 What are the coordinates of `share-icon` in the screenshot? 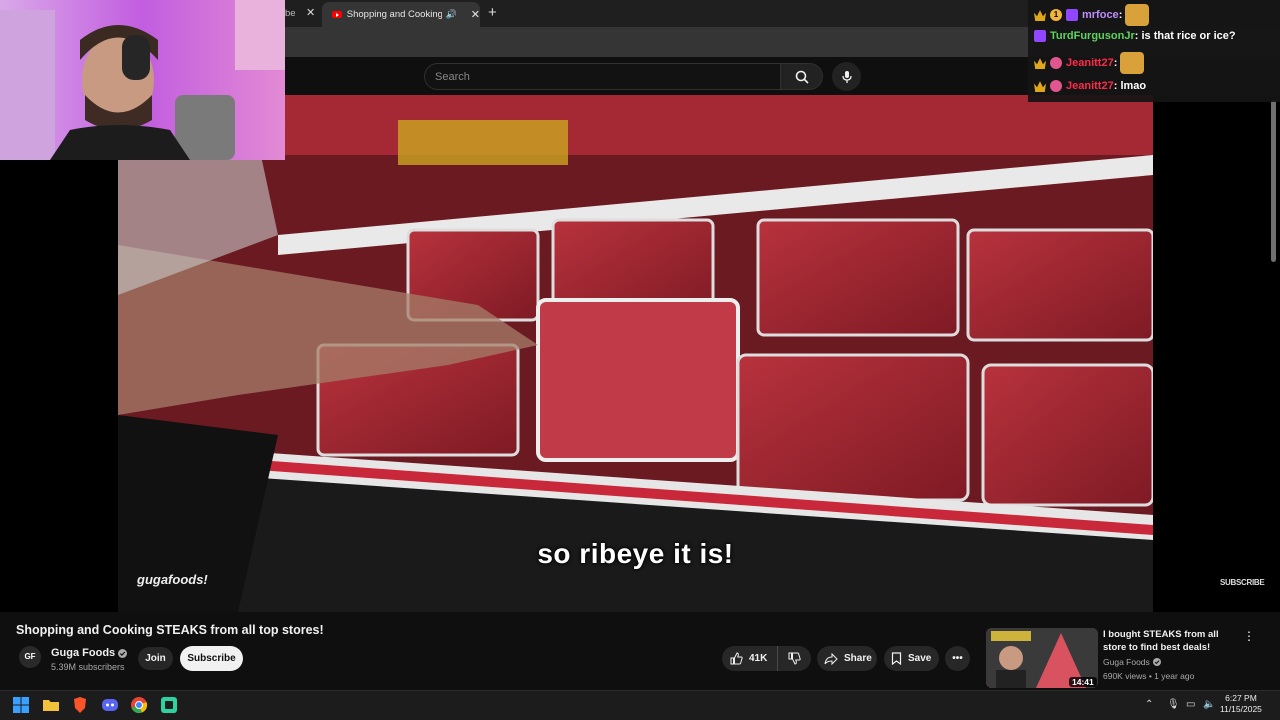 It's located at (831, 658).